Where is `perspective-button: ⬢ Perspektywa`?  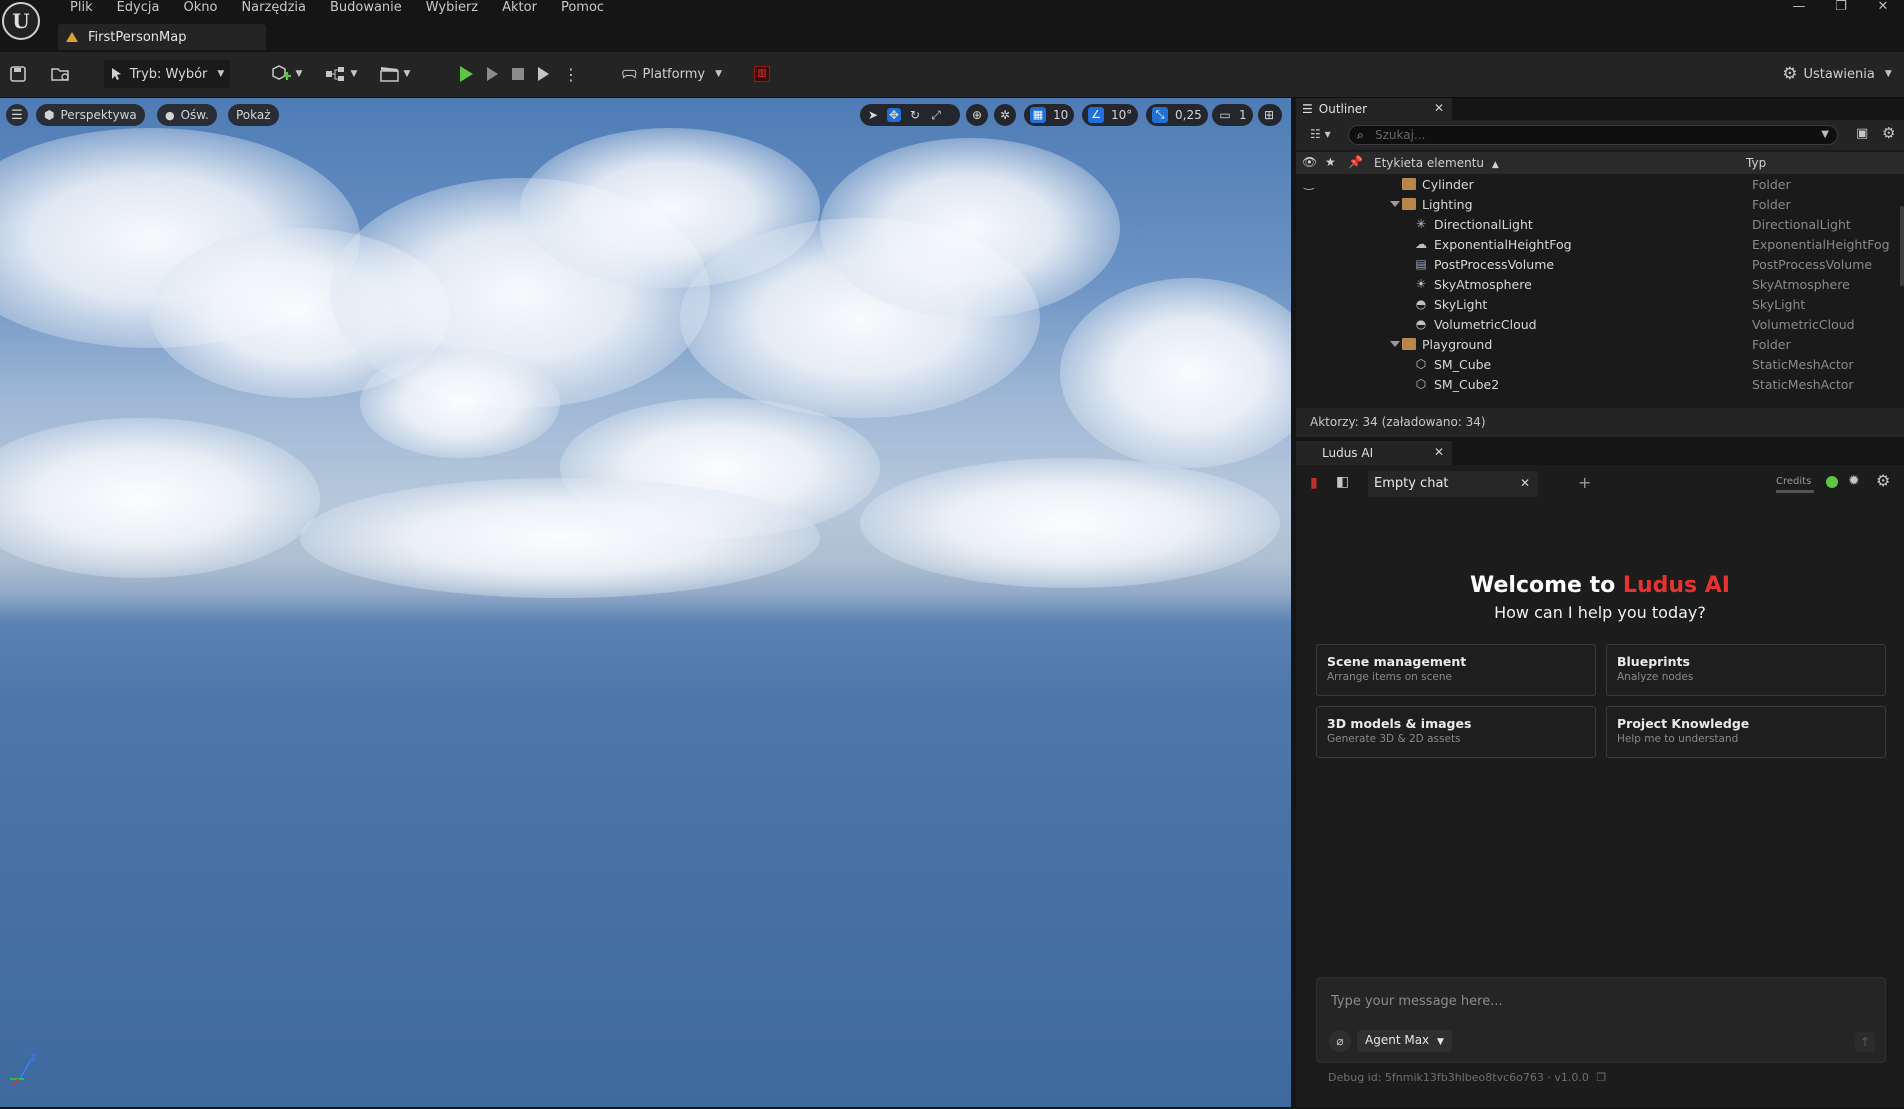 perspective-button: ⬢ Perspektywa is located at coordinates (90, 115).